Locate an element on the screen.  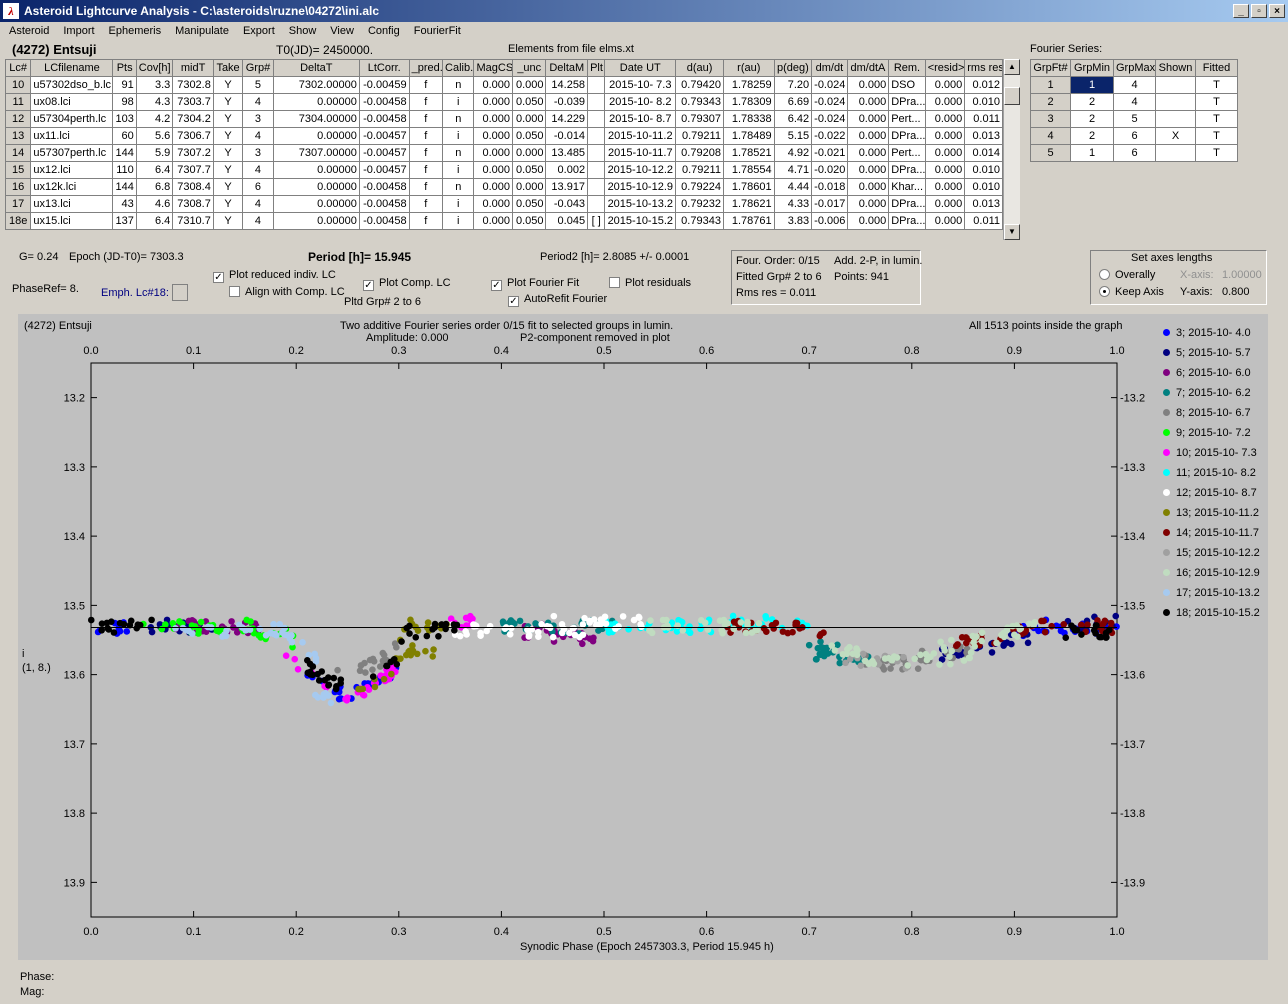
legend-label: 10; 2015-10- 7.3 is located at coordinates (1216, 453).